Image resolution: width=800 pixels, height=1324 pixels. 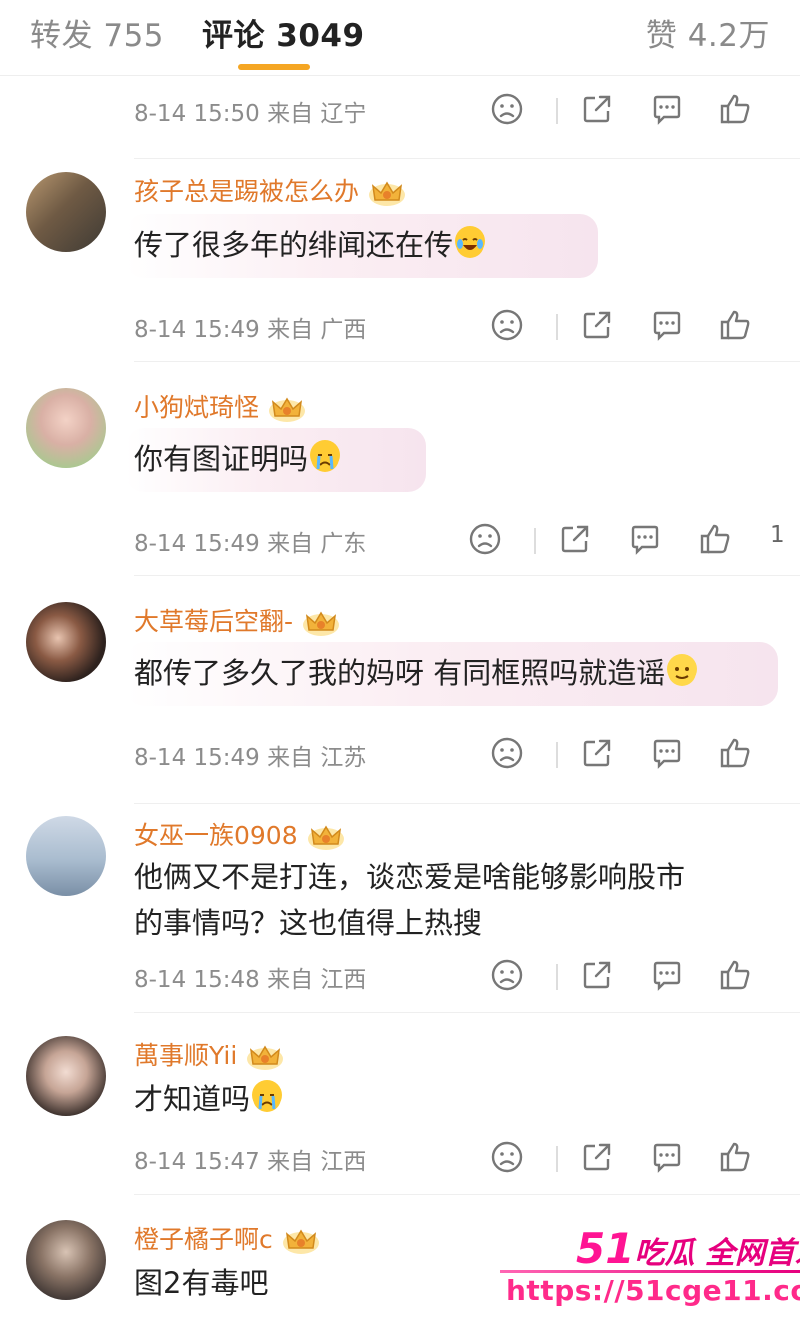 I want to click on comment-meta: 8-14 15:48 来自 江西, so click(x=250, y=980).